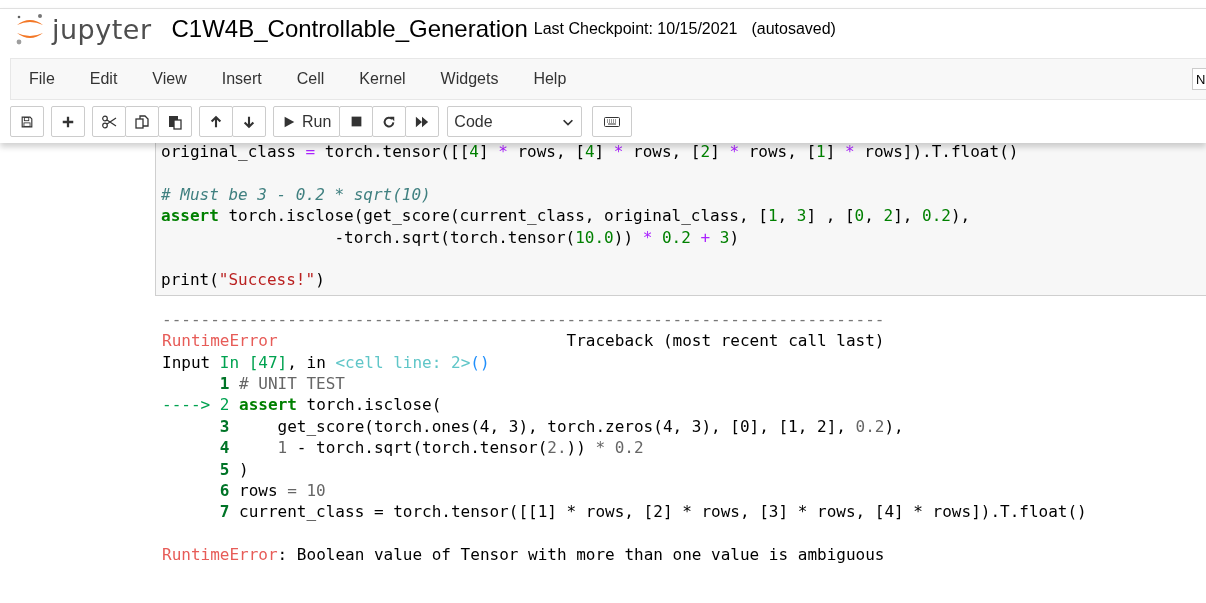 The height and width of the screenshot is (603, 1206). What do you see at coordinates (272, 491) in the screenshot?
I see `traceback-line: 6 rows = 10` at bounding box center [272, 491].